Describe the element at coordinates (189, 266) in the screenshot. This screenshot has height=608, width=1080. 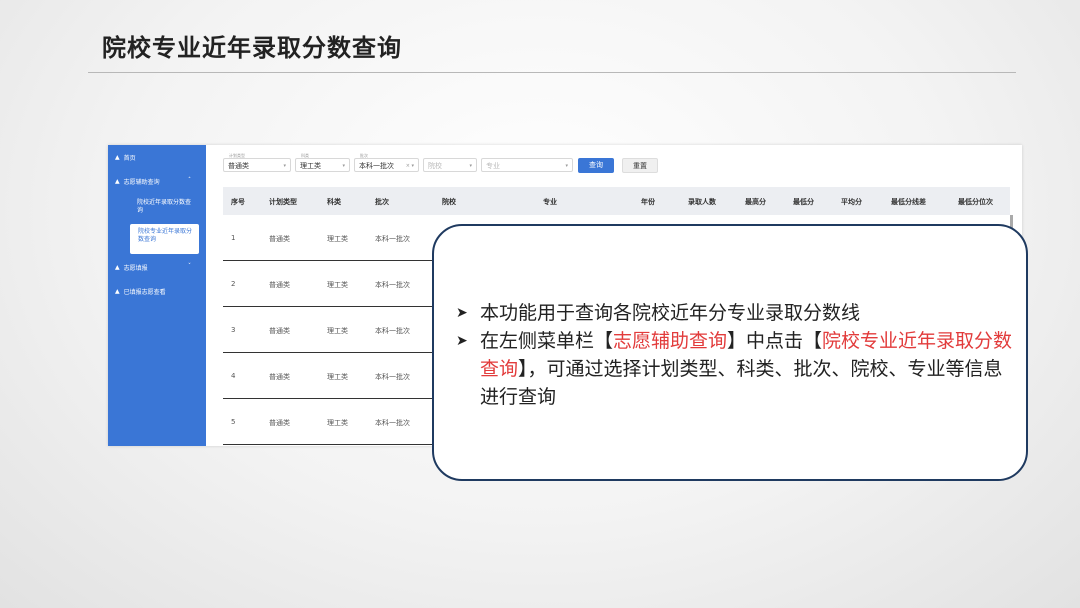
I see `chevron-down-icon: ˇ` at that location.